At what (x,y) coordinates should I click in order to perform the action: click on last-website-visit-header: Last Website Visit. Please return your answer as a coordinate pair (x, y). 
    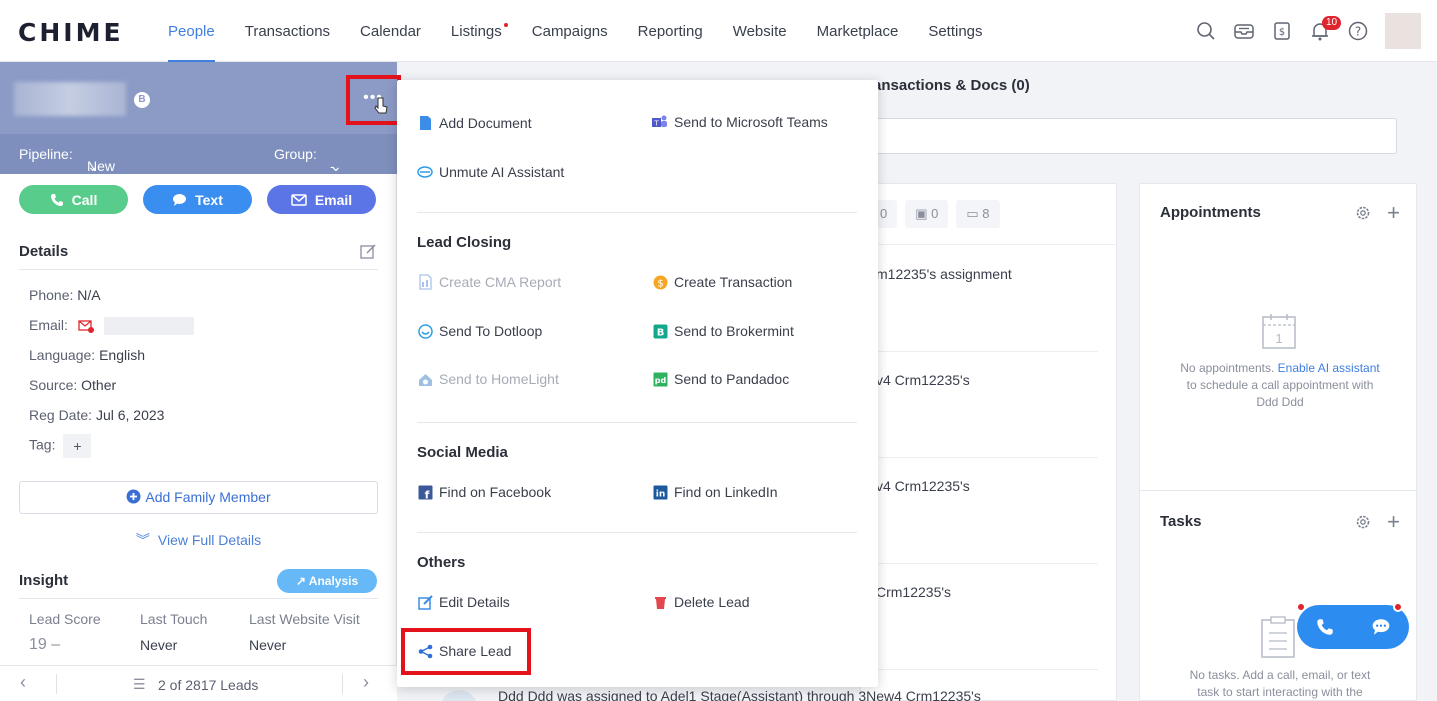
    Looking at the image, I should click on (304, 619).